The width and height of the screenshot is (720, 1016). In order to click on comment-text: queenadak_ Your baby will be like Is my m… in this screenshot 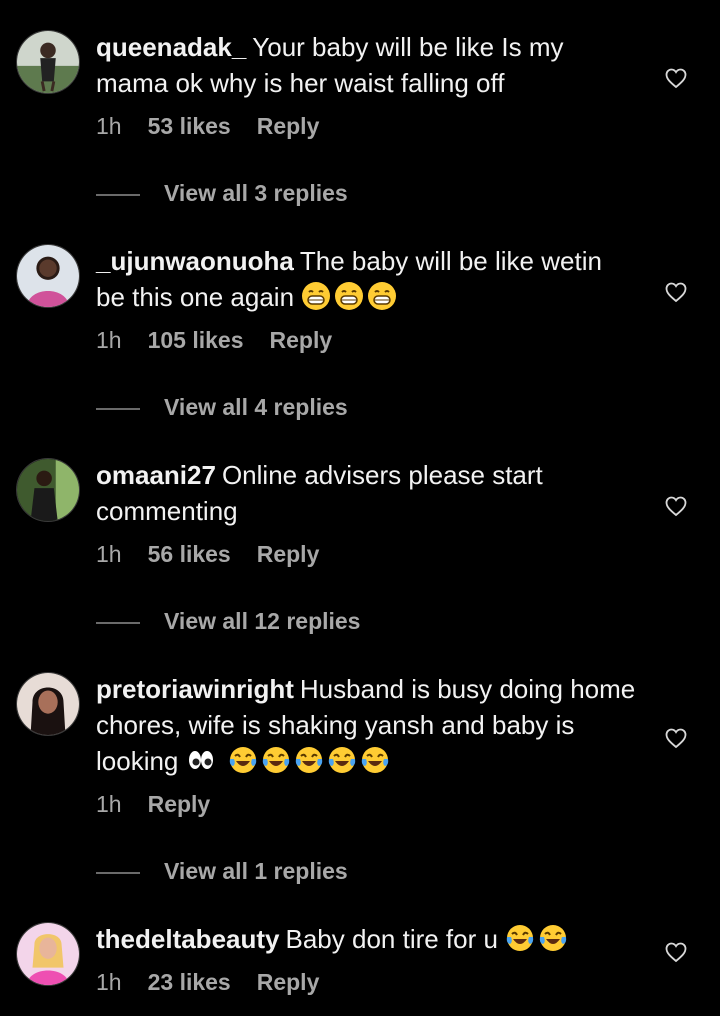, I will do `click(366, 65)`.